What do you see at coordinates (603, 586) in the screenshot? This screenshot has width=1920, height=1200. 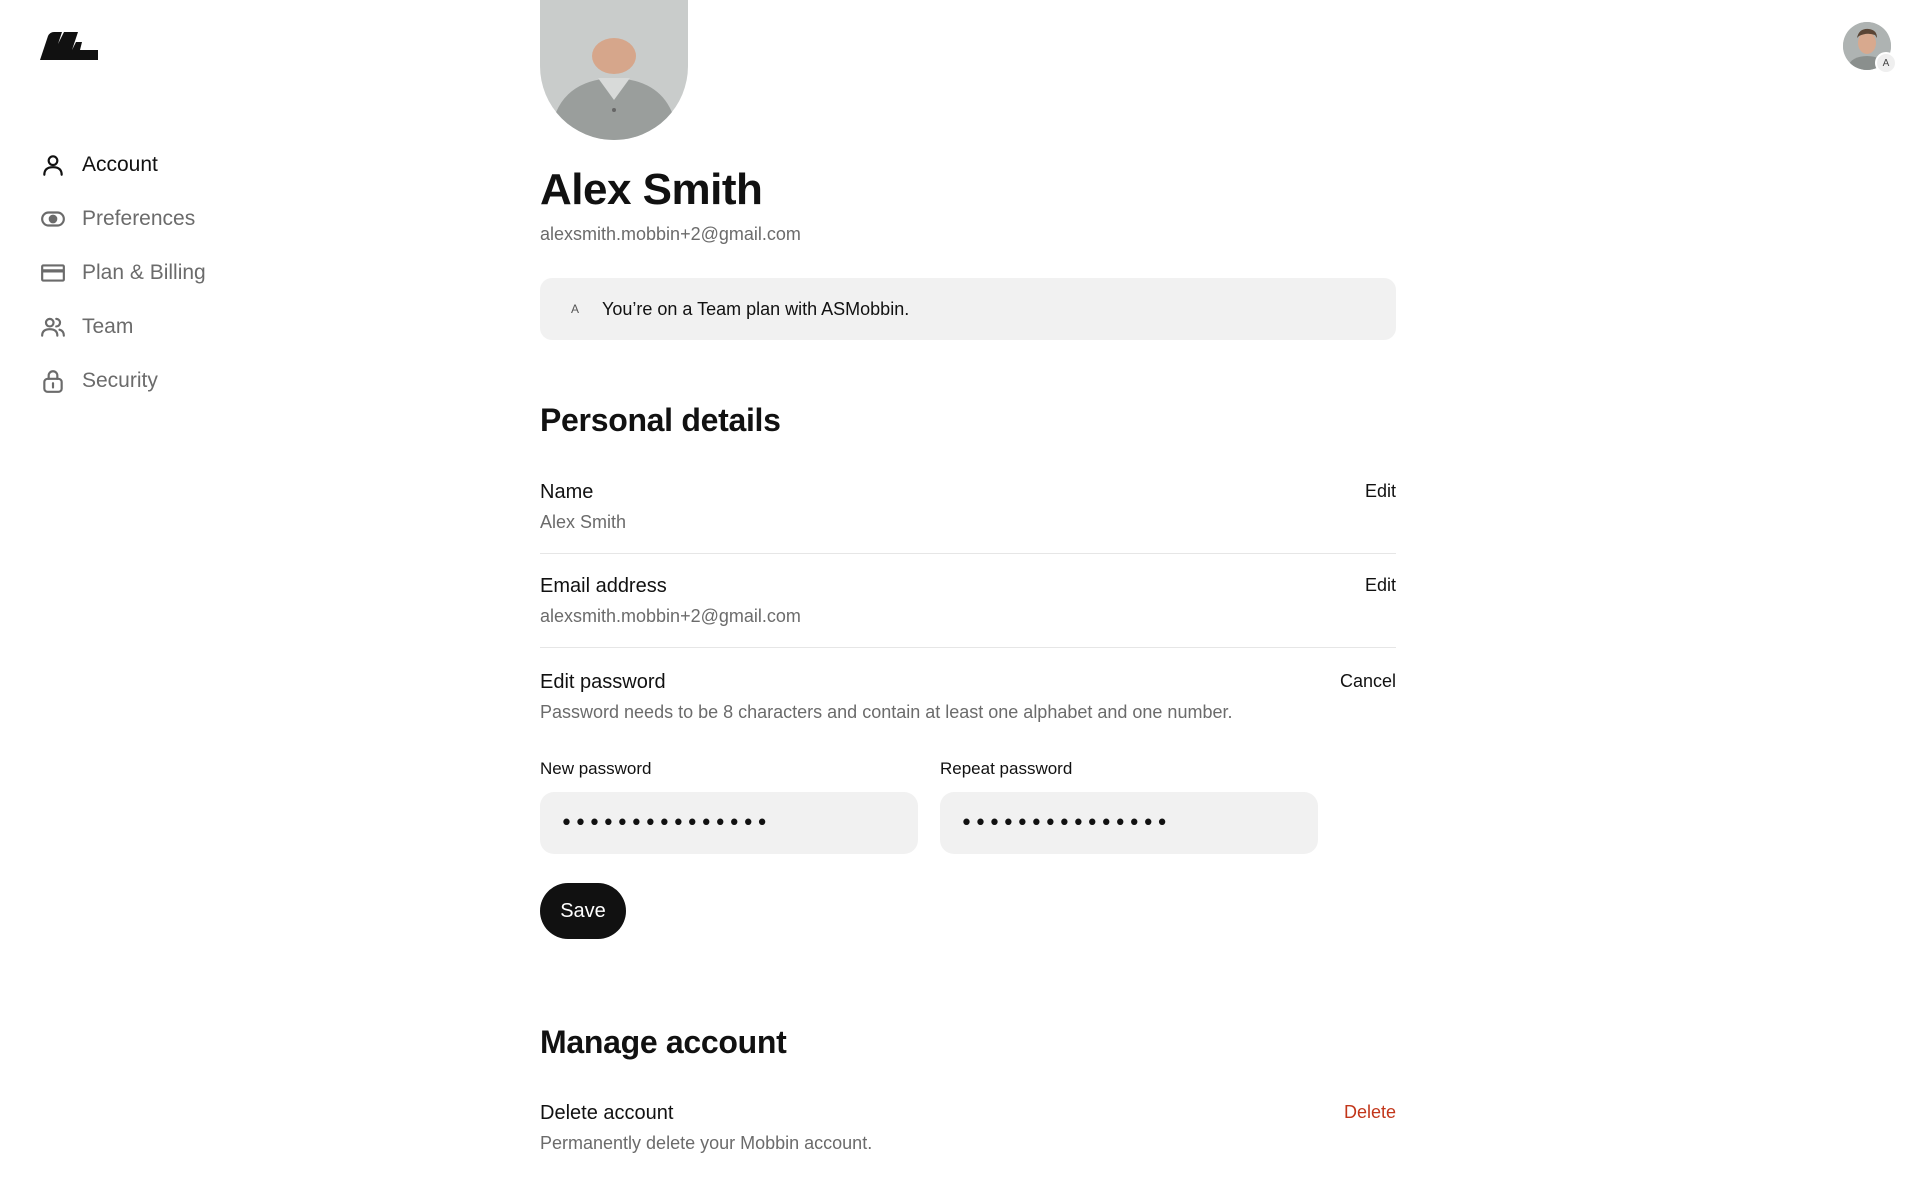 I see `email-label: Email address` at bounding box center [603, 586].